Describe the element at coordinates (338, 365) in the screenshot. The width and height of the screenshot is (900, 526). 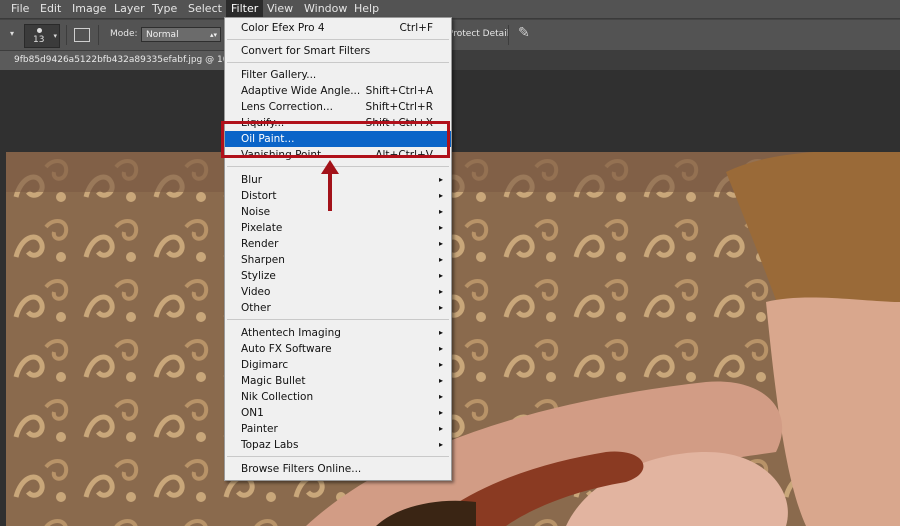
I see `menu-item-digimarc: Digimarc ▸` at that location.